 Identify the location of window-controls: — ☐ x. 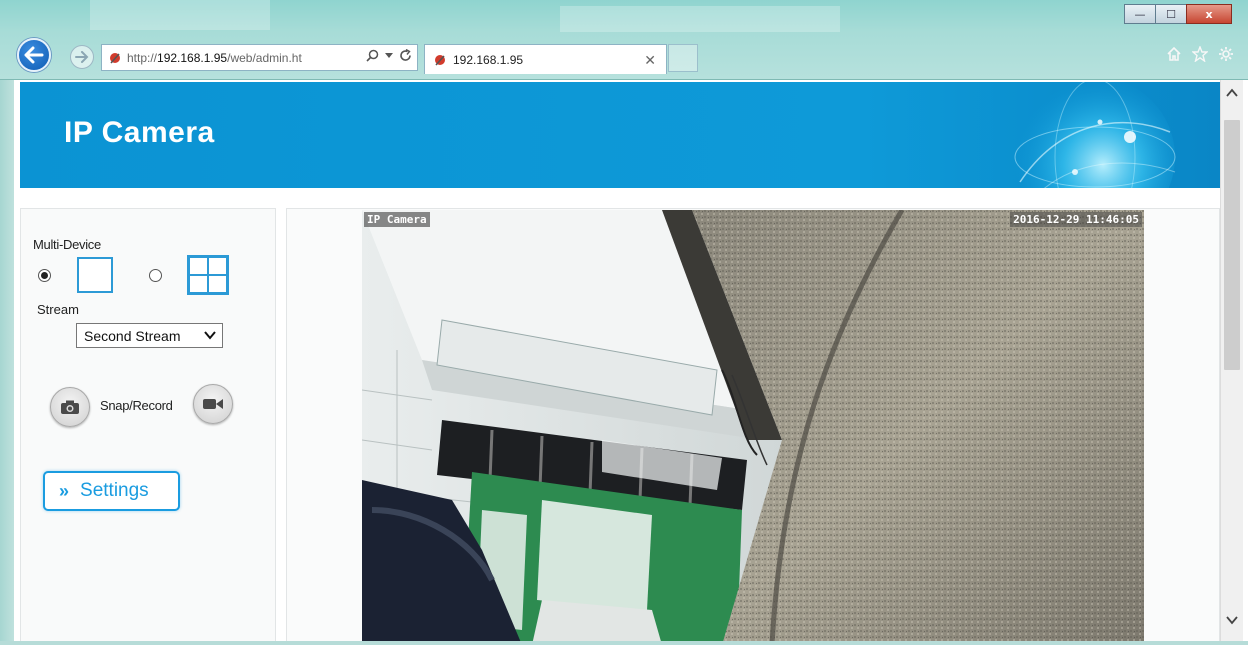
(1178, 14).